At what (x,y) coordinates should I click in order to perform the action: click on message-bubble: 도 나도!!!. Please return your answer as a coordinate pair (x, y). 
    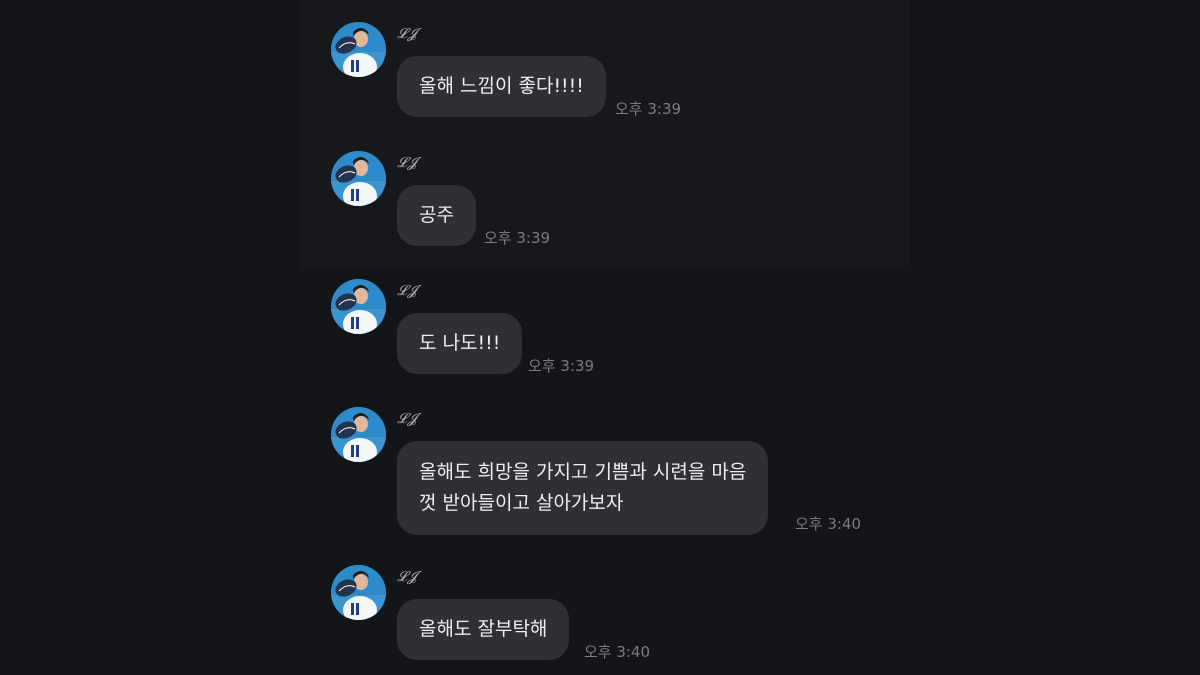
    Looking at the image, I should click on (460, 343).